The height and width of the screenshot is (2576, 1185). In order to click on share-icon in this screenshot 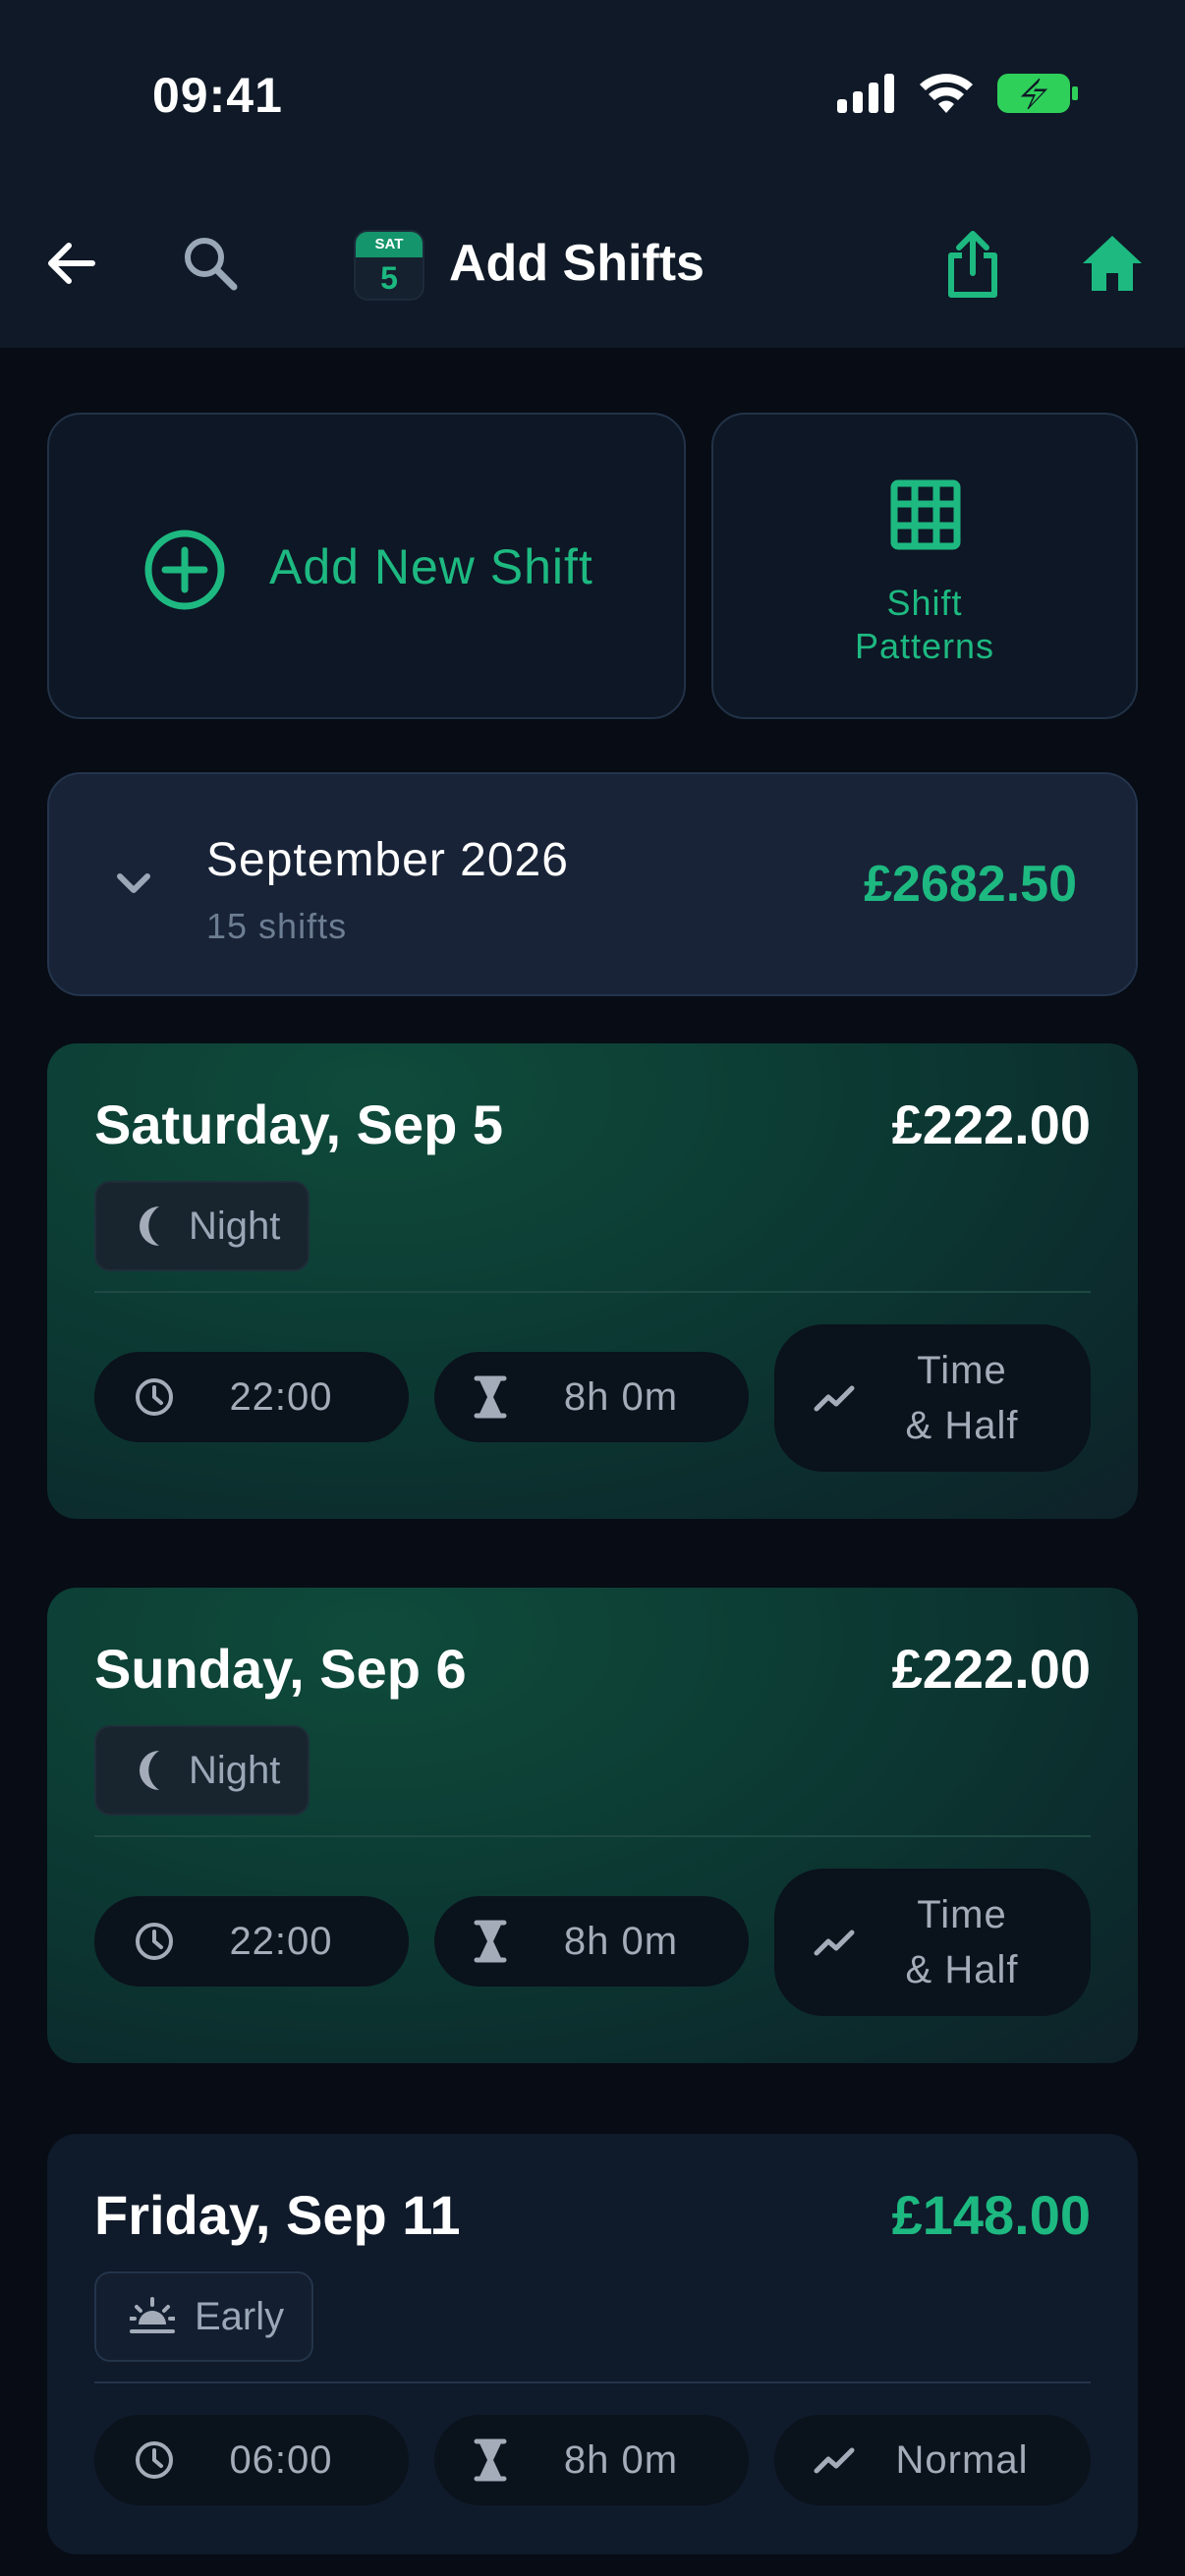, I will do `click(973, 263)`.